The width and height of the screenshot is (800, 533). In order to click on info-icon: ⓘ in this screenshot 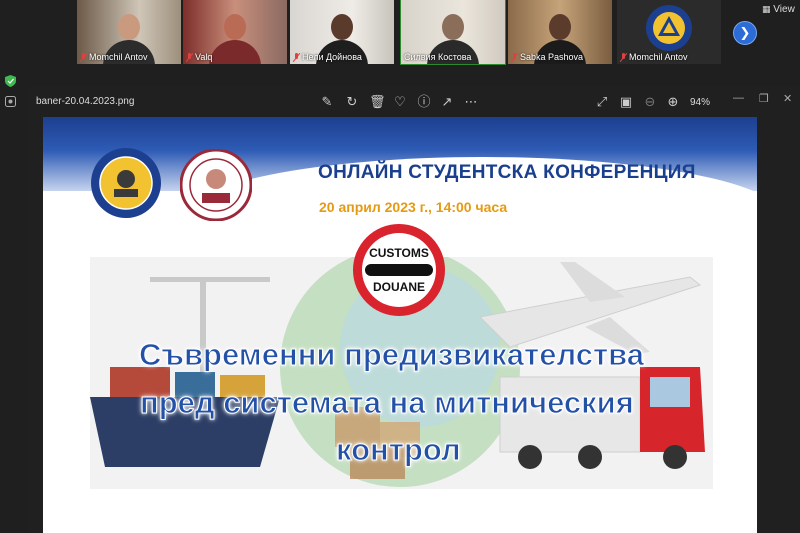, I will do `click(424, 102)`.